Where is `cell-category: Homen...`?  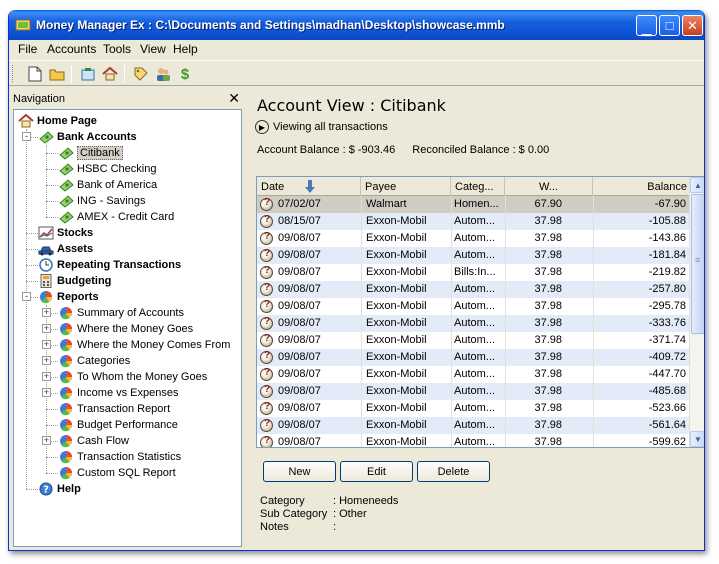
cell-category: Homen... is located at coordinates (476, 204).